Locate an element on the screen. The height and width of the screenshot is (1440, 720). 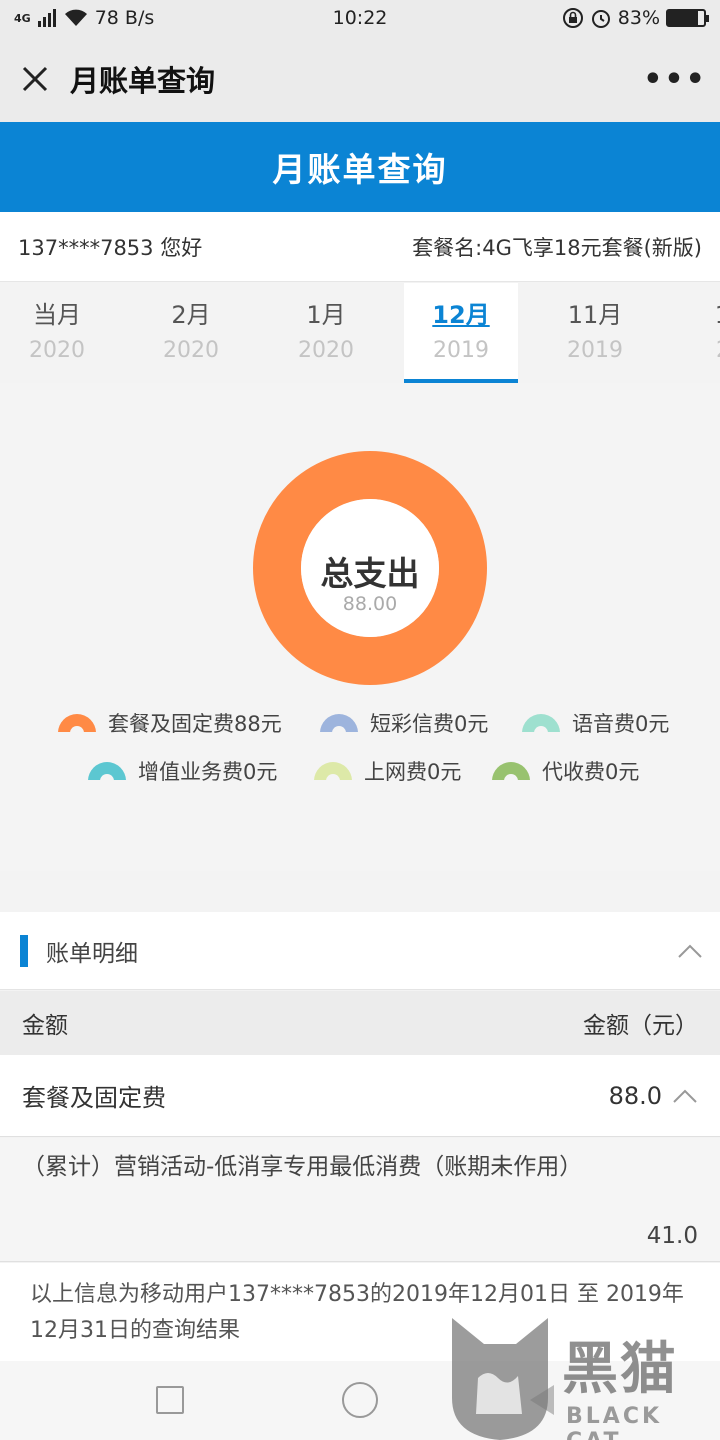
legend-label: 短彩信费0元 is located at coordinates (429, 724).